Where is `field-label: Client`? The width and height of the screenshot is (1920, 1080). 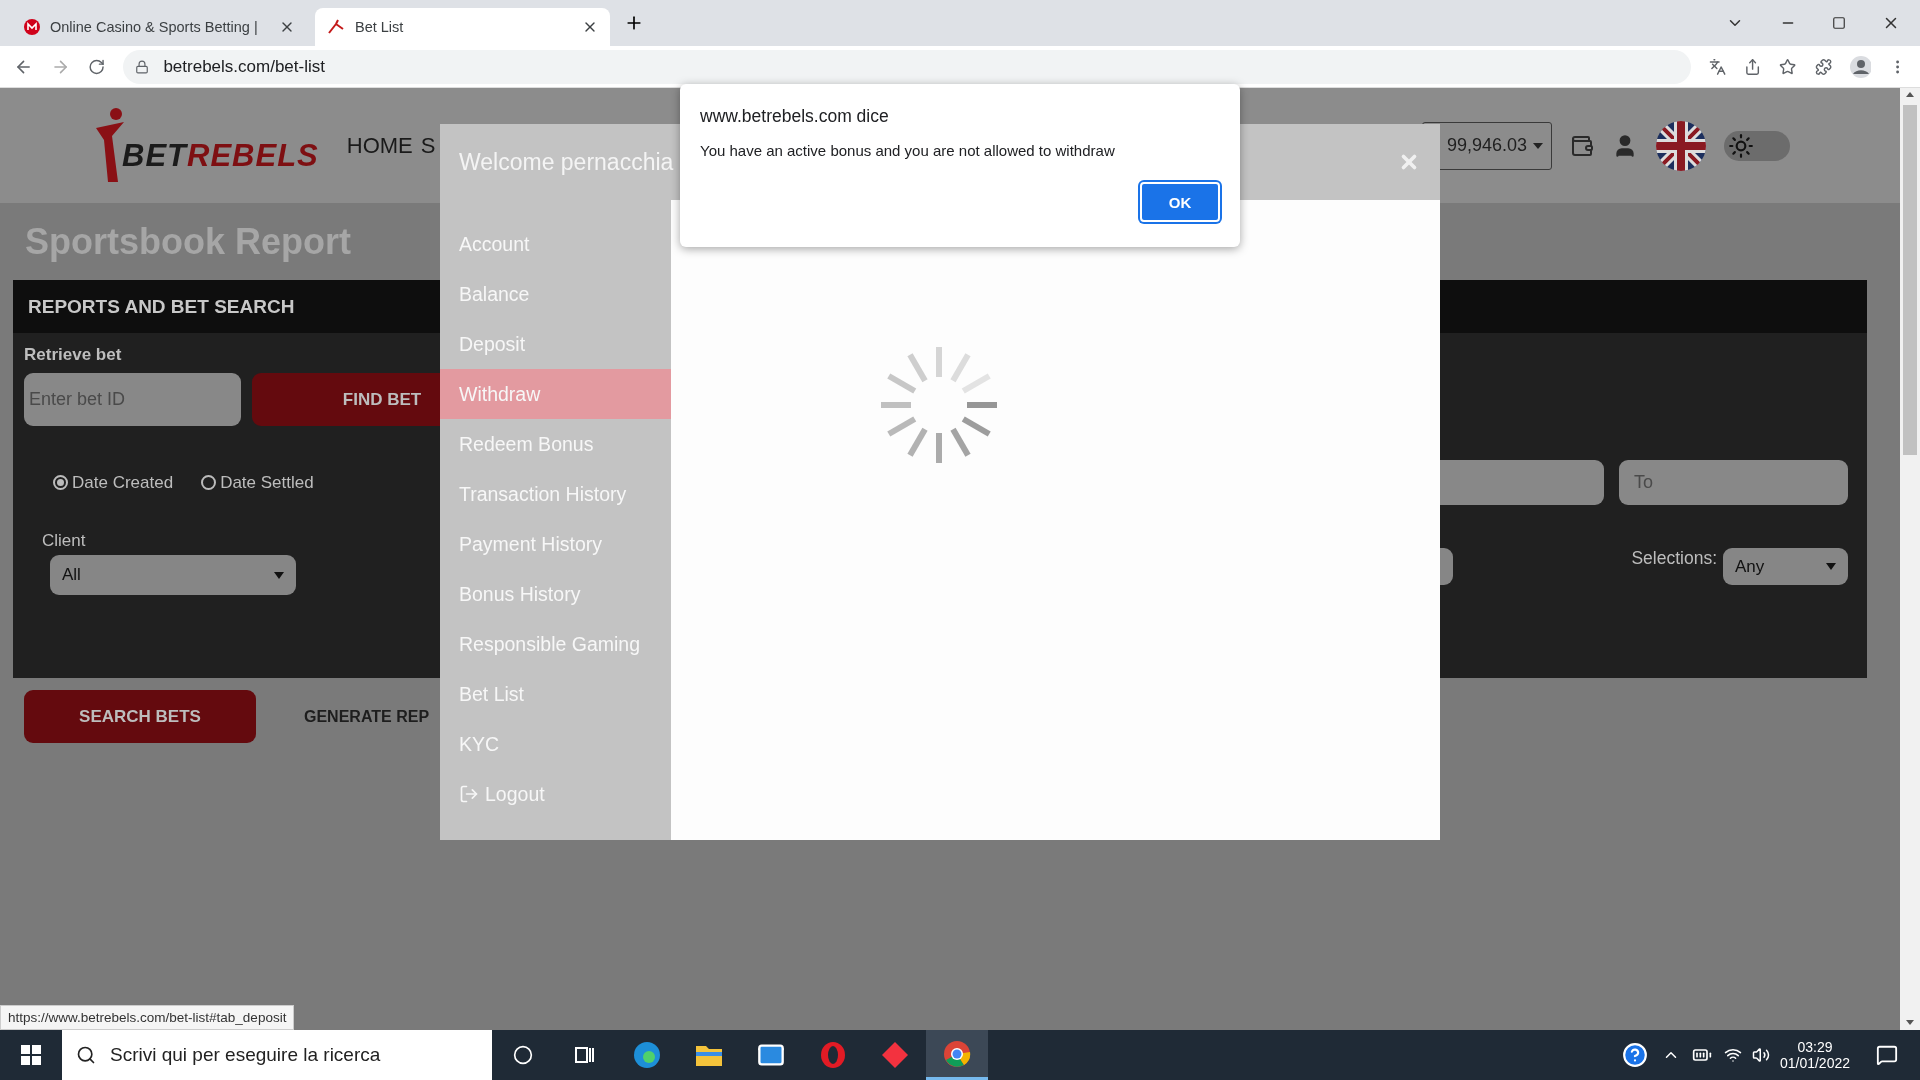 field-label: Client is located at coordinates (64, 541).